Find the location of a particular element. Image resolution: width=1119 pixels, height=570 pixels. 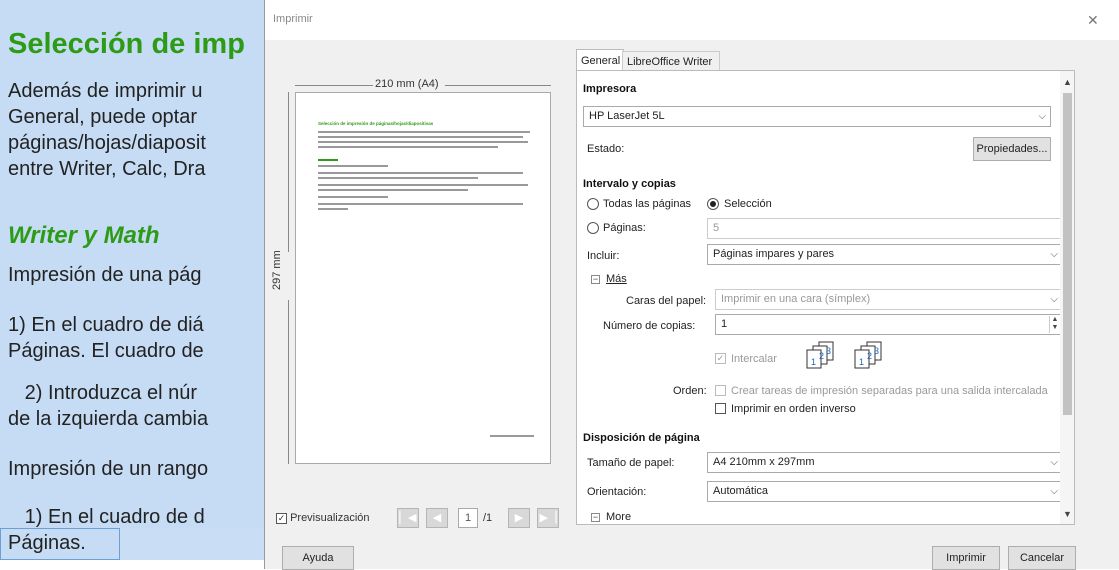

last-page-icon: ▶▕ is located at coordinates (548, 518).